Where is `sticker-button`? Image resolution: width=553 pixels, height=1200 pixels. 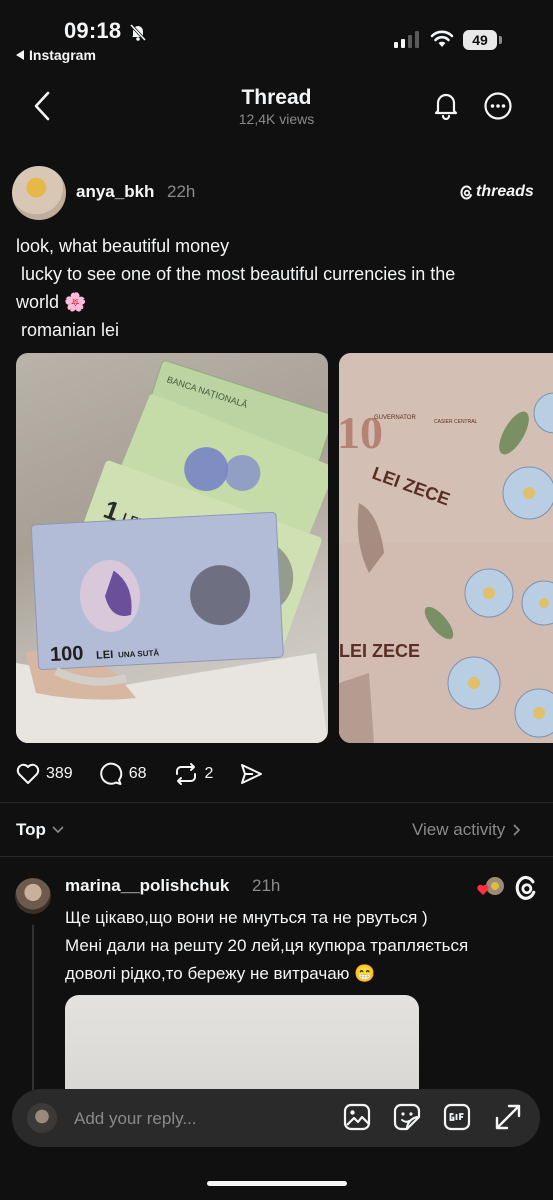 sticker-button is located at coordinates (407, 1117).